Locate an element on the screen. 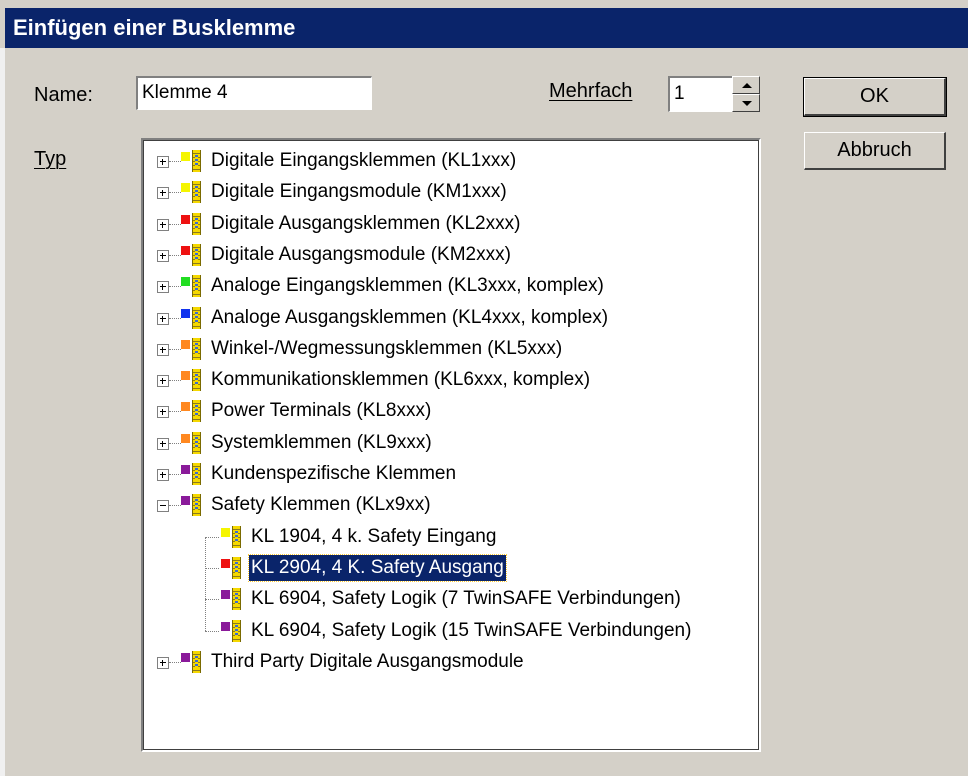 The width and height of the screenshot is (968, 776). tree-group-item: Winkel-/Wegmessungsklemmen (KL5xxx) is located at coordinates (450, 349).